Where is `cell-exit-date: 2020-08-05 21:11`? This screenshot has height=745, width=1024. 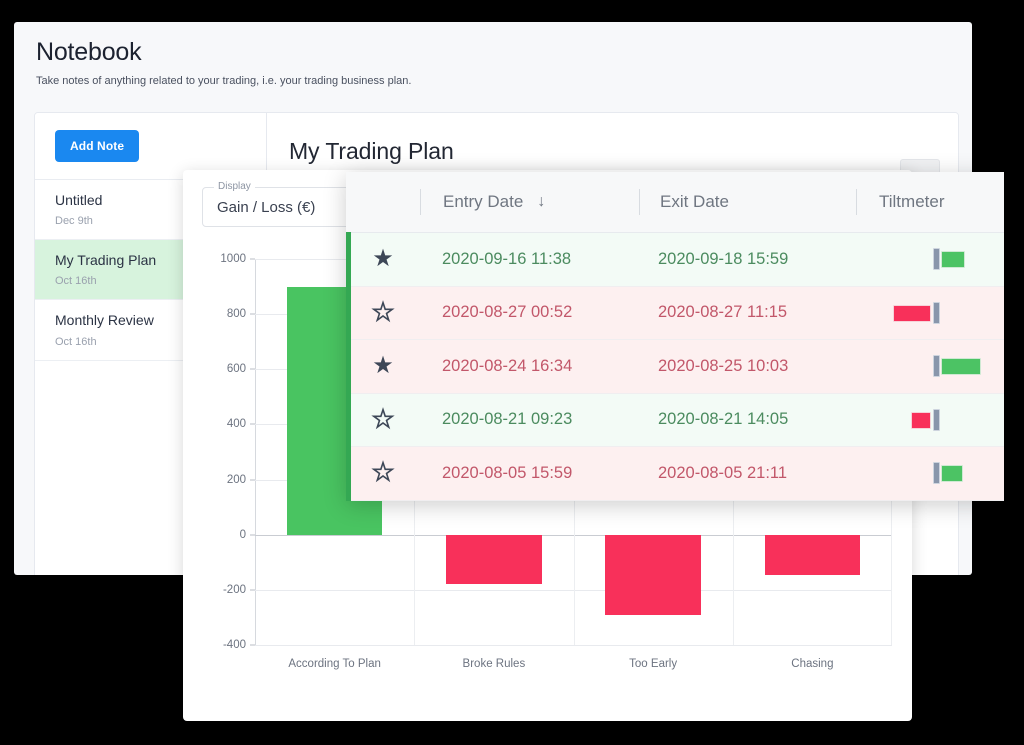 cell-exit-date: 2020-08-05 21:11 is located at coordinates (723, 472).